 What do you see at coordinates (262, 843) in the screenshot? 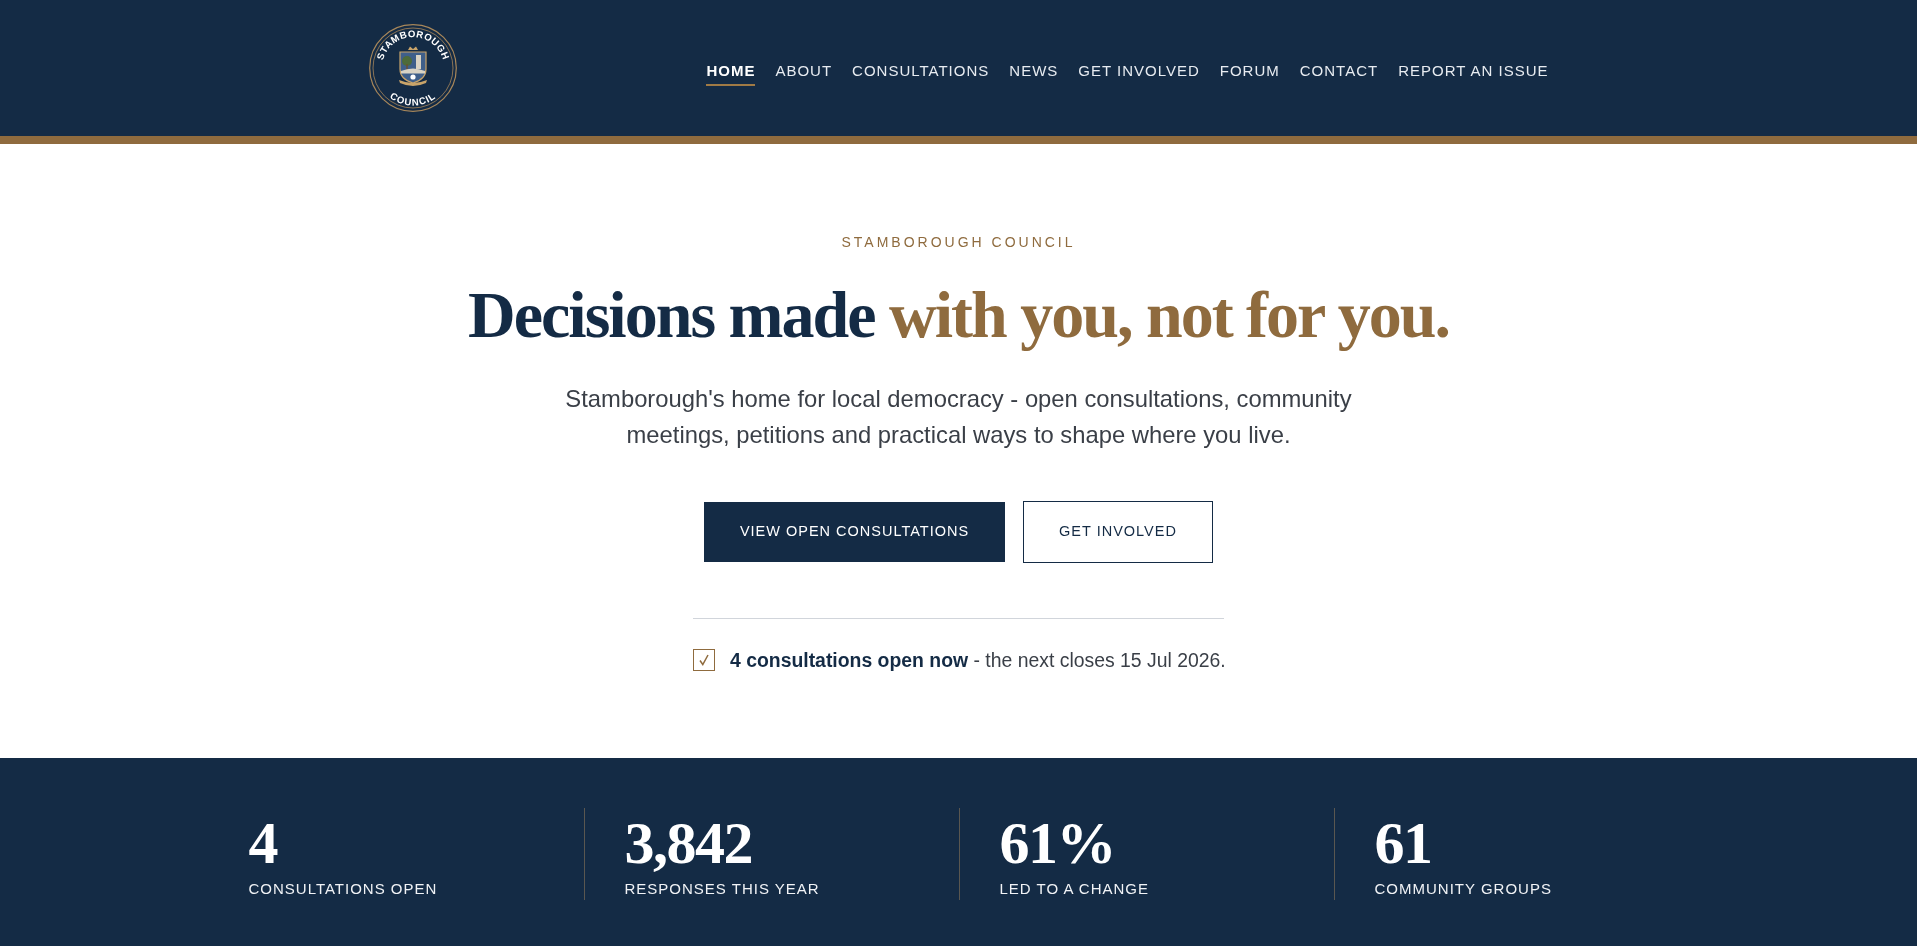
I see `stat-value: 4` at bounding box center [262, 843].